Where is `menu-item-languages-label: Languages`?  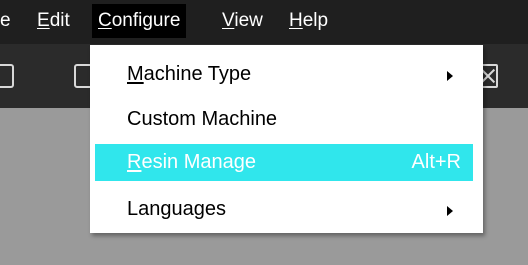 menu-item-languages-label: Languages is located at coordinates (176, 209).